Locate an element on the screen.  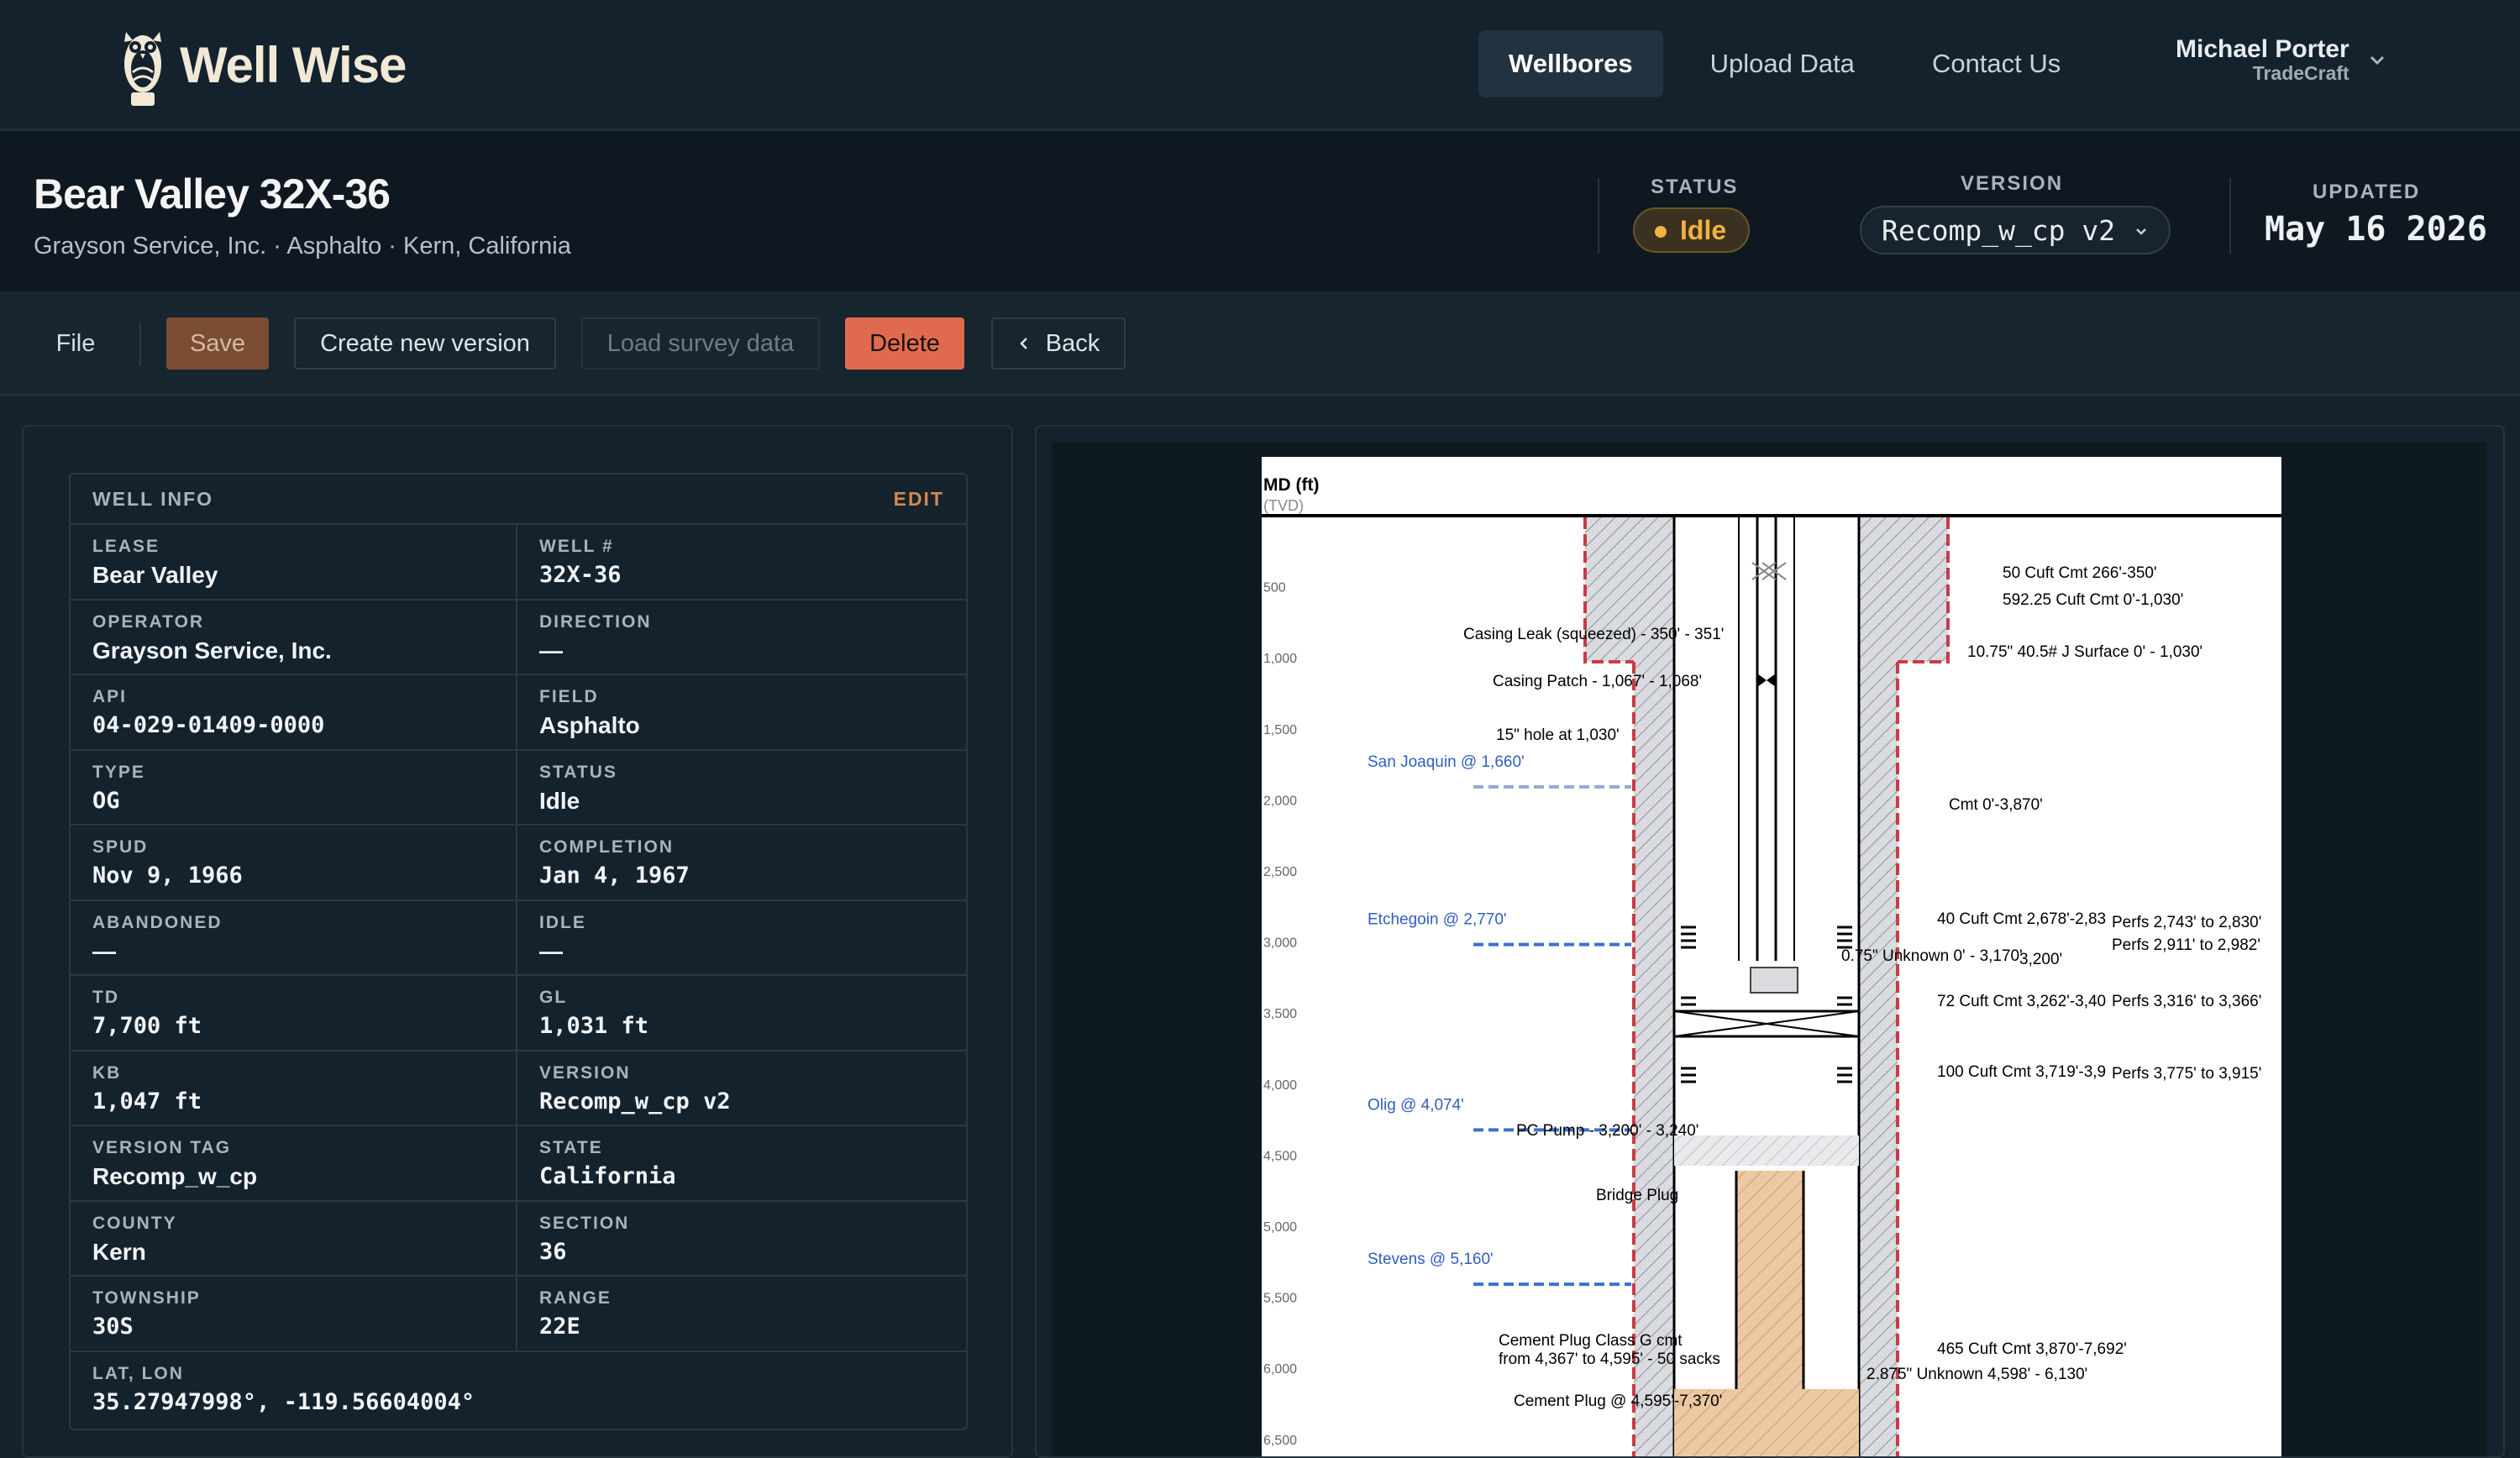
field-value: Jan 4, 1967 is located at coordinates (614, 876).